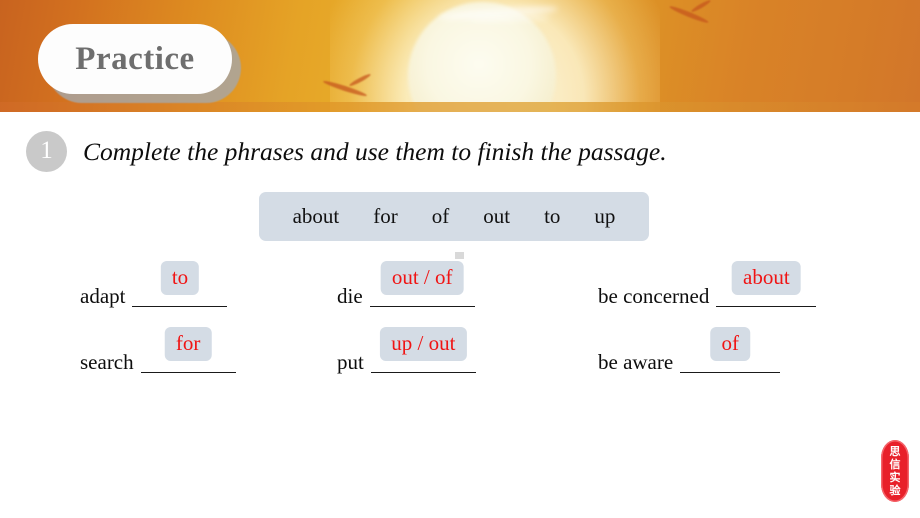 Image resolution: width=920 pixels, height=518 pixels. I want to click on phrase-blank: of, so click(730, 352).